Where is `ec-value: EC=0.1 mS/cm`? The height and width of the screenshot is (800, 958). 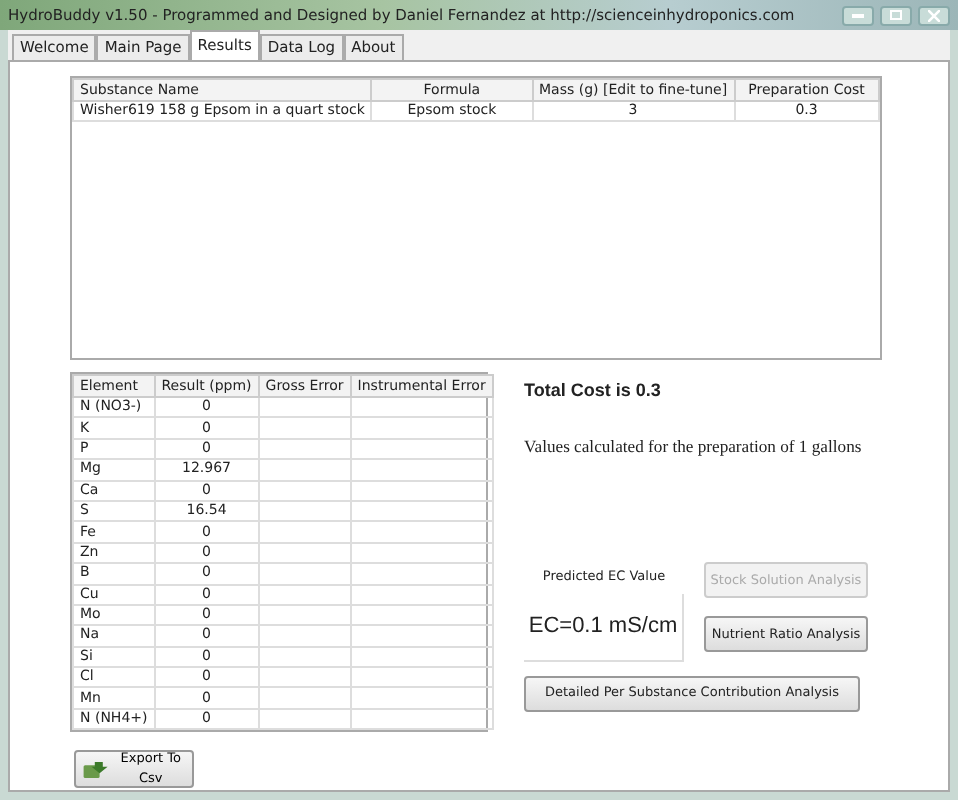
ec-value: EC=0.1 mS/cm is located at coordinates (604, 628).